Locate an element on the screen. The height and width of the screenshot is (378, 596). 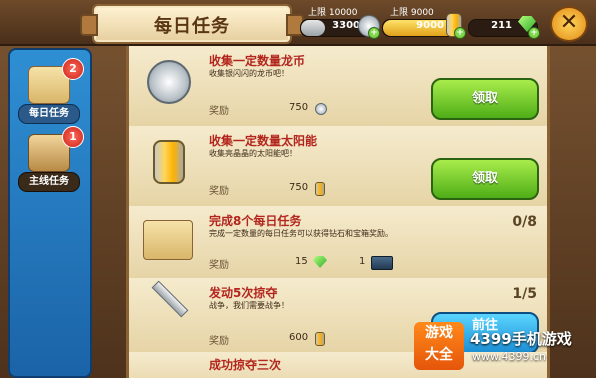
add-sun-icon: + is located at coordinates (460, 33).